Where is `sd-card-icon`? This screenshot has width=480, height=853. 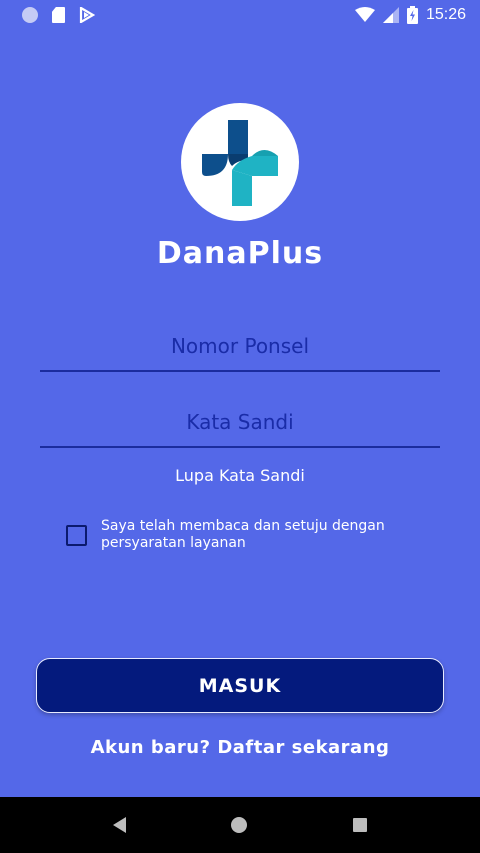 sd-card-icon is located at coordinates (58, 15).